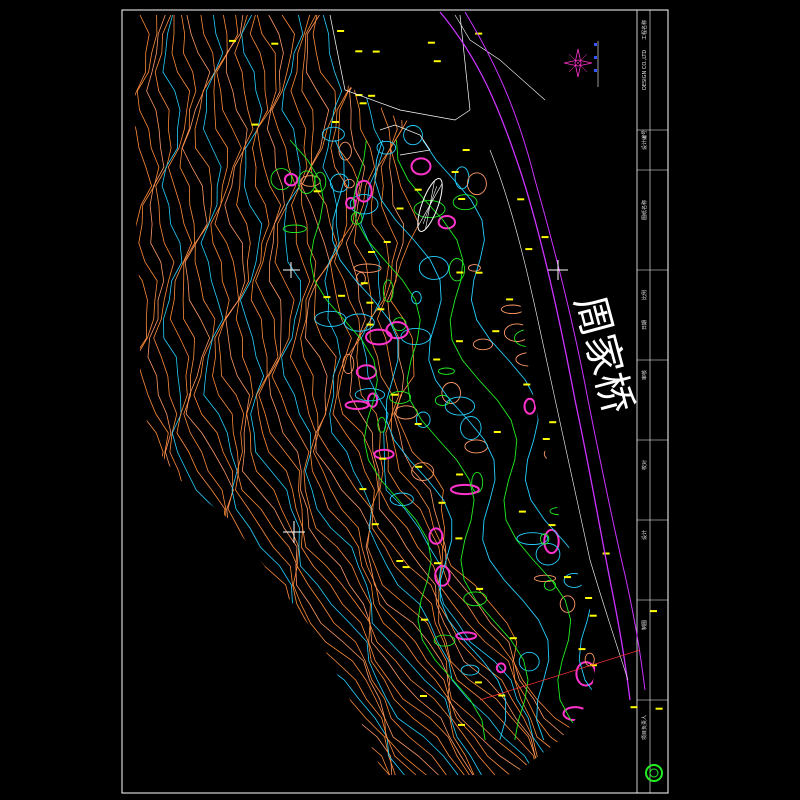 This screenshot has height=800, width=800. What do you see at coordinates (644, 30) in the screenshot?
I see `title-block-row: 工程名称` at bounding box center [644, 30].